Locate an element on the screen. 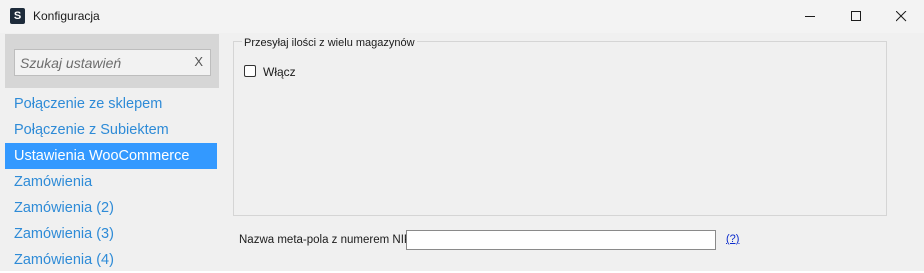 The width and height of the screenshot is (924, 273). clear-search-button: X is located at coordinates (198, 61).